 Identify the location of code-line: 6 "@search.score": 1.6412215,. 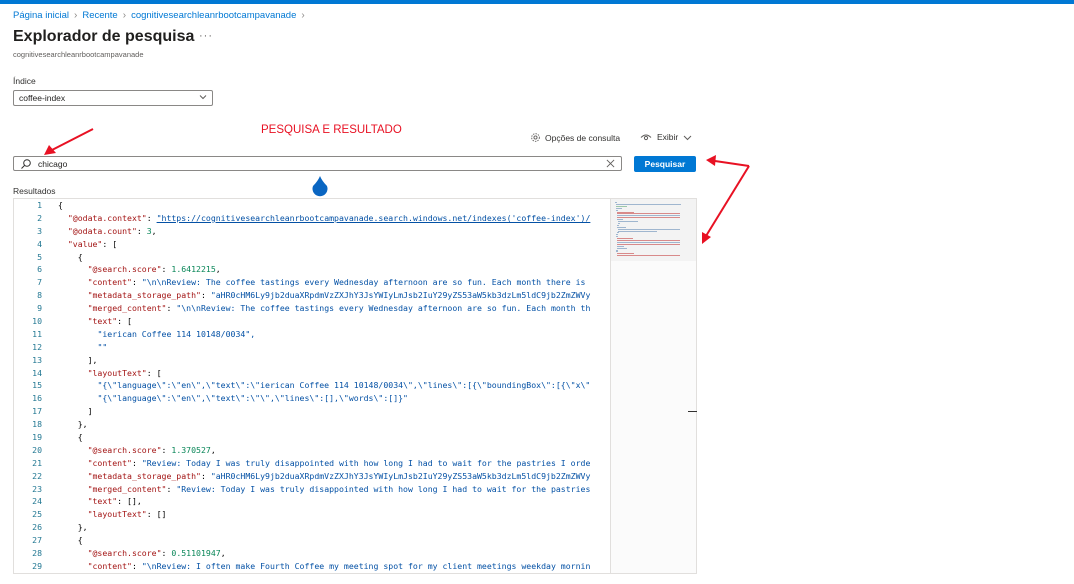
(312, 269).